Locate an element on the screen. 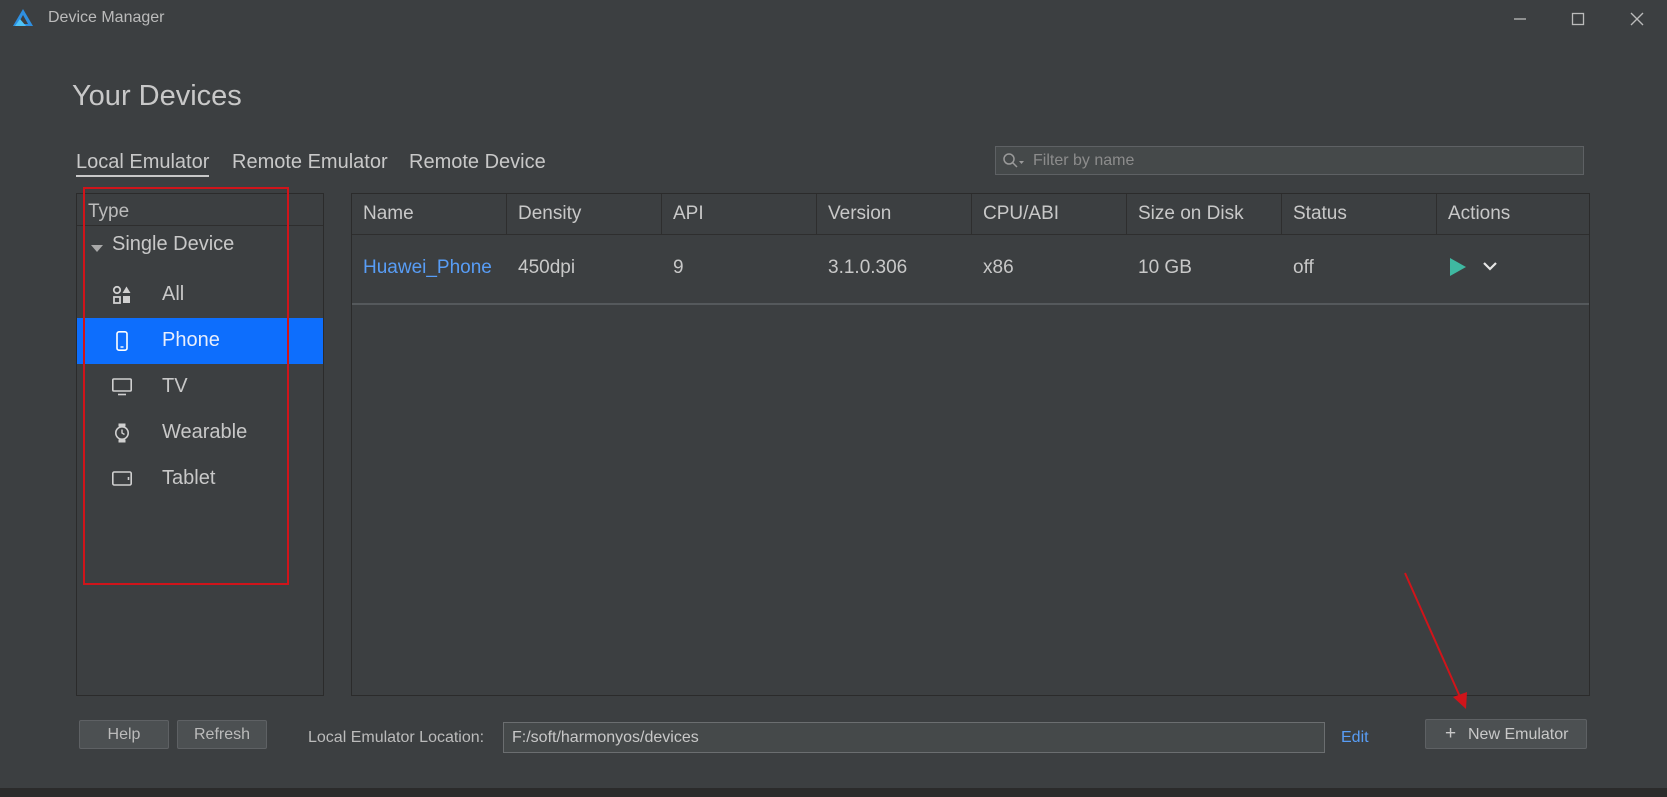 This screenshot has height=797, width=1667. emulator-location-input is located at coordinates (912, 737).